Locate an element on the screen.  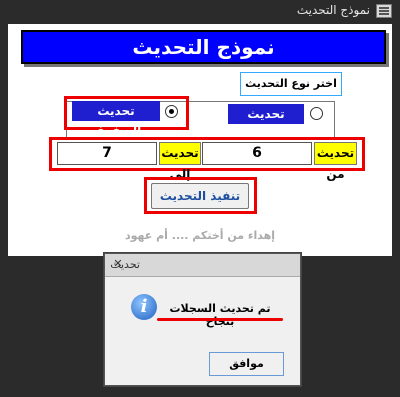
dialog-message: تم تحديث السجلات بنجاح is located at coordinates (220, 315).